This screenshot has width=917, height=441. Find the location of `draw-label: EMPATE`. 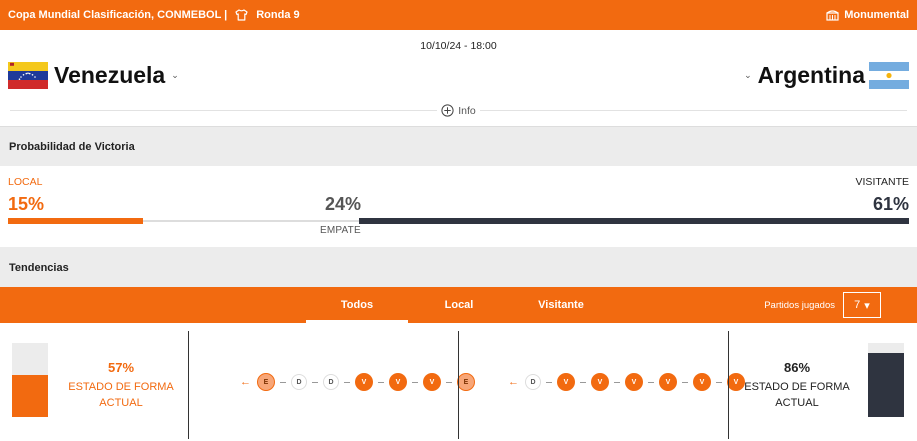

draw-label: EMPATE is located at coordinates (340, 230).